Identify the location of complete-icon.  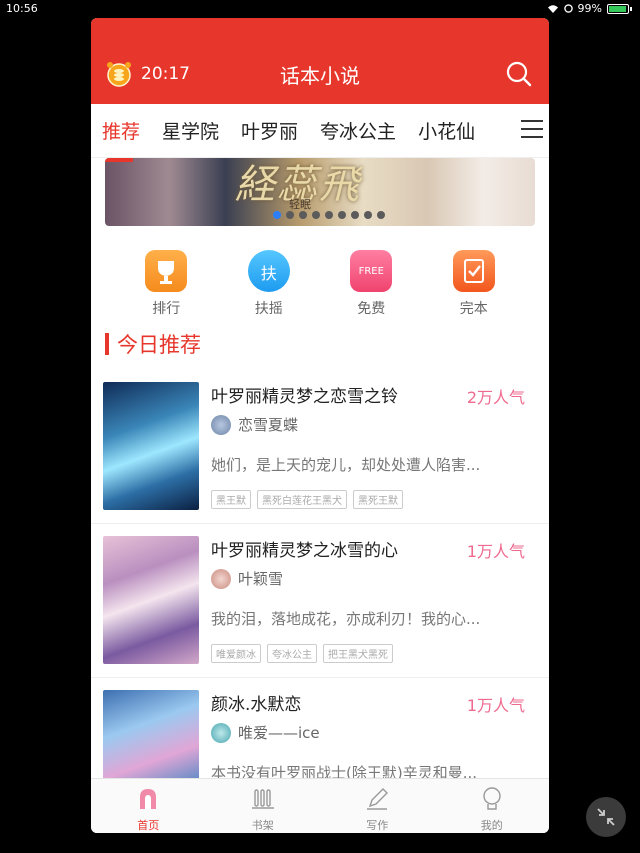
(473, 271).